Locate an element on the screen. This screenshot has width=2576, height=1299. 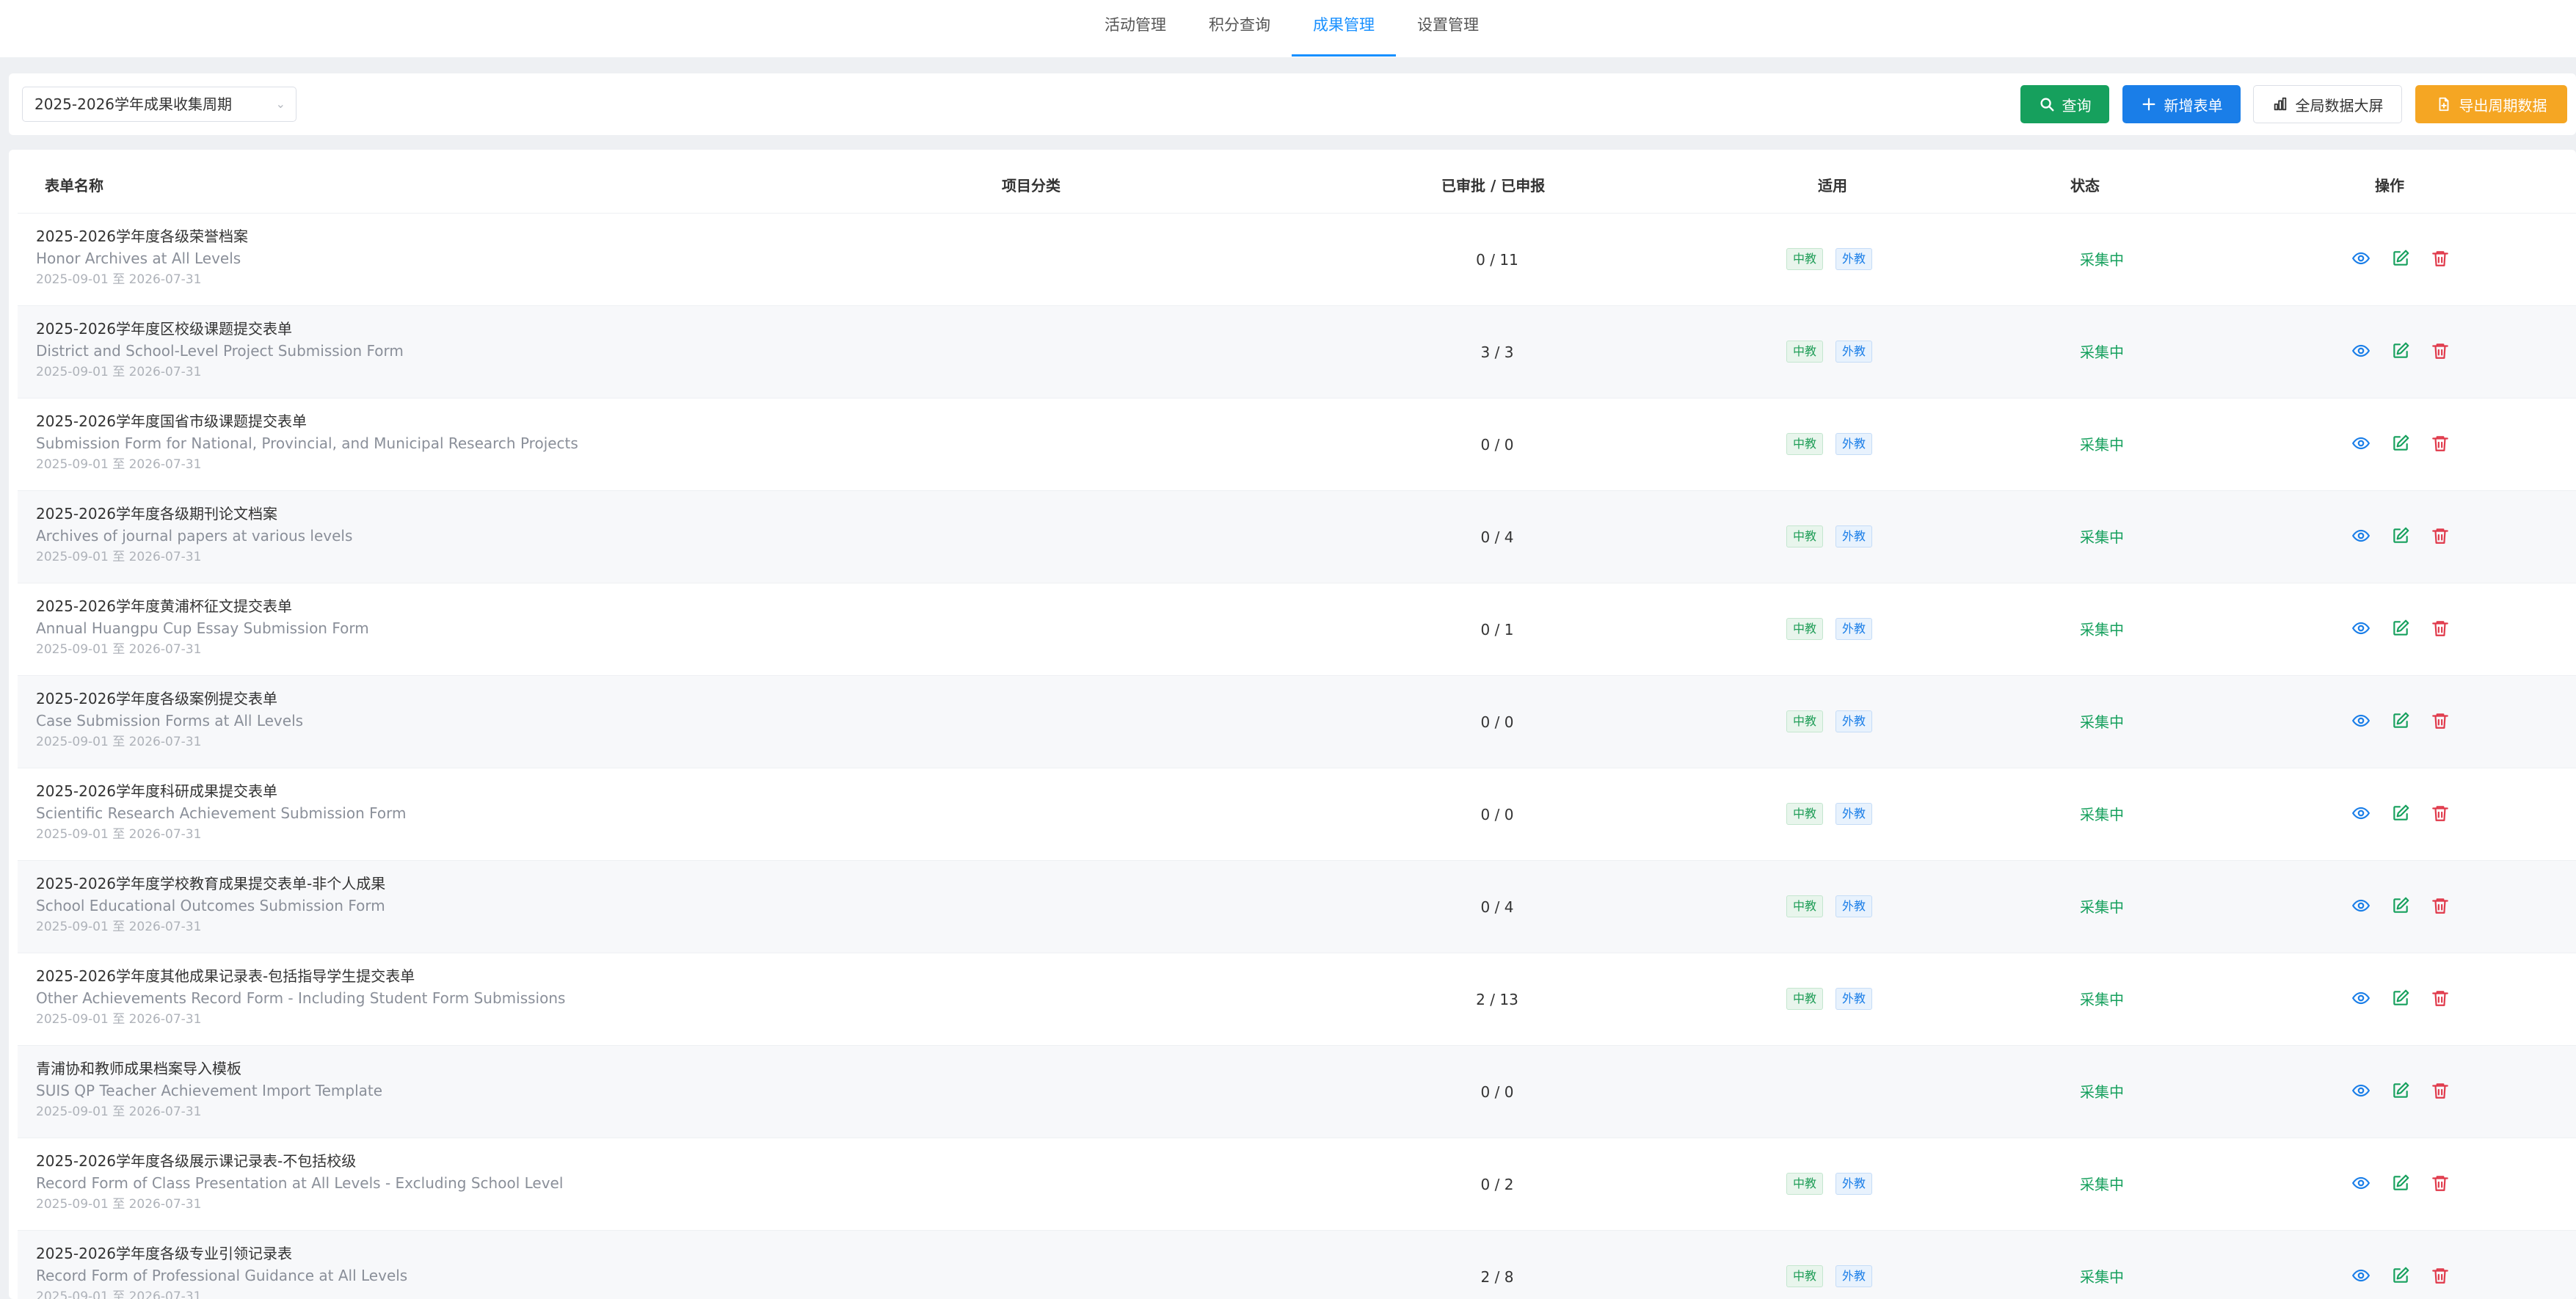
tag-foreign-teacher: 外教 is located at coordinates (1854, 814).